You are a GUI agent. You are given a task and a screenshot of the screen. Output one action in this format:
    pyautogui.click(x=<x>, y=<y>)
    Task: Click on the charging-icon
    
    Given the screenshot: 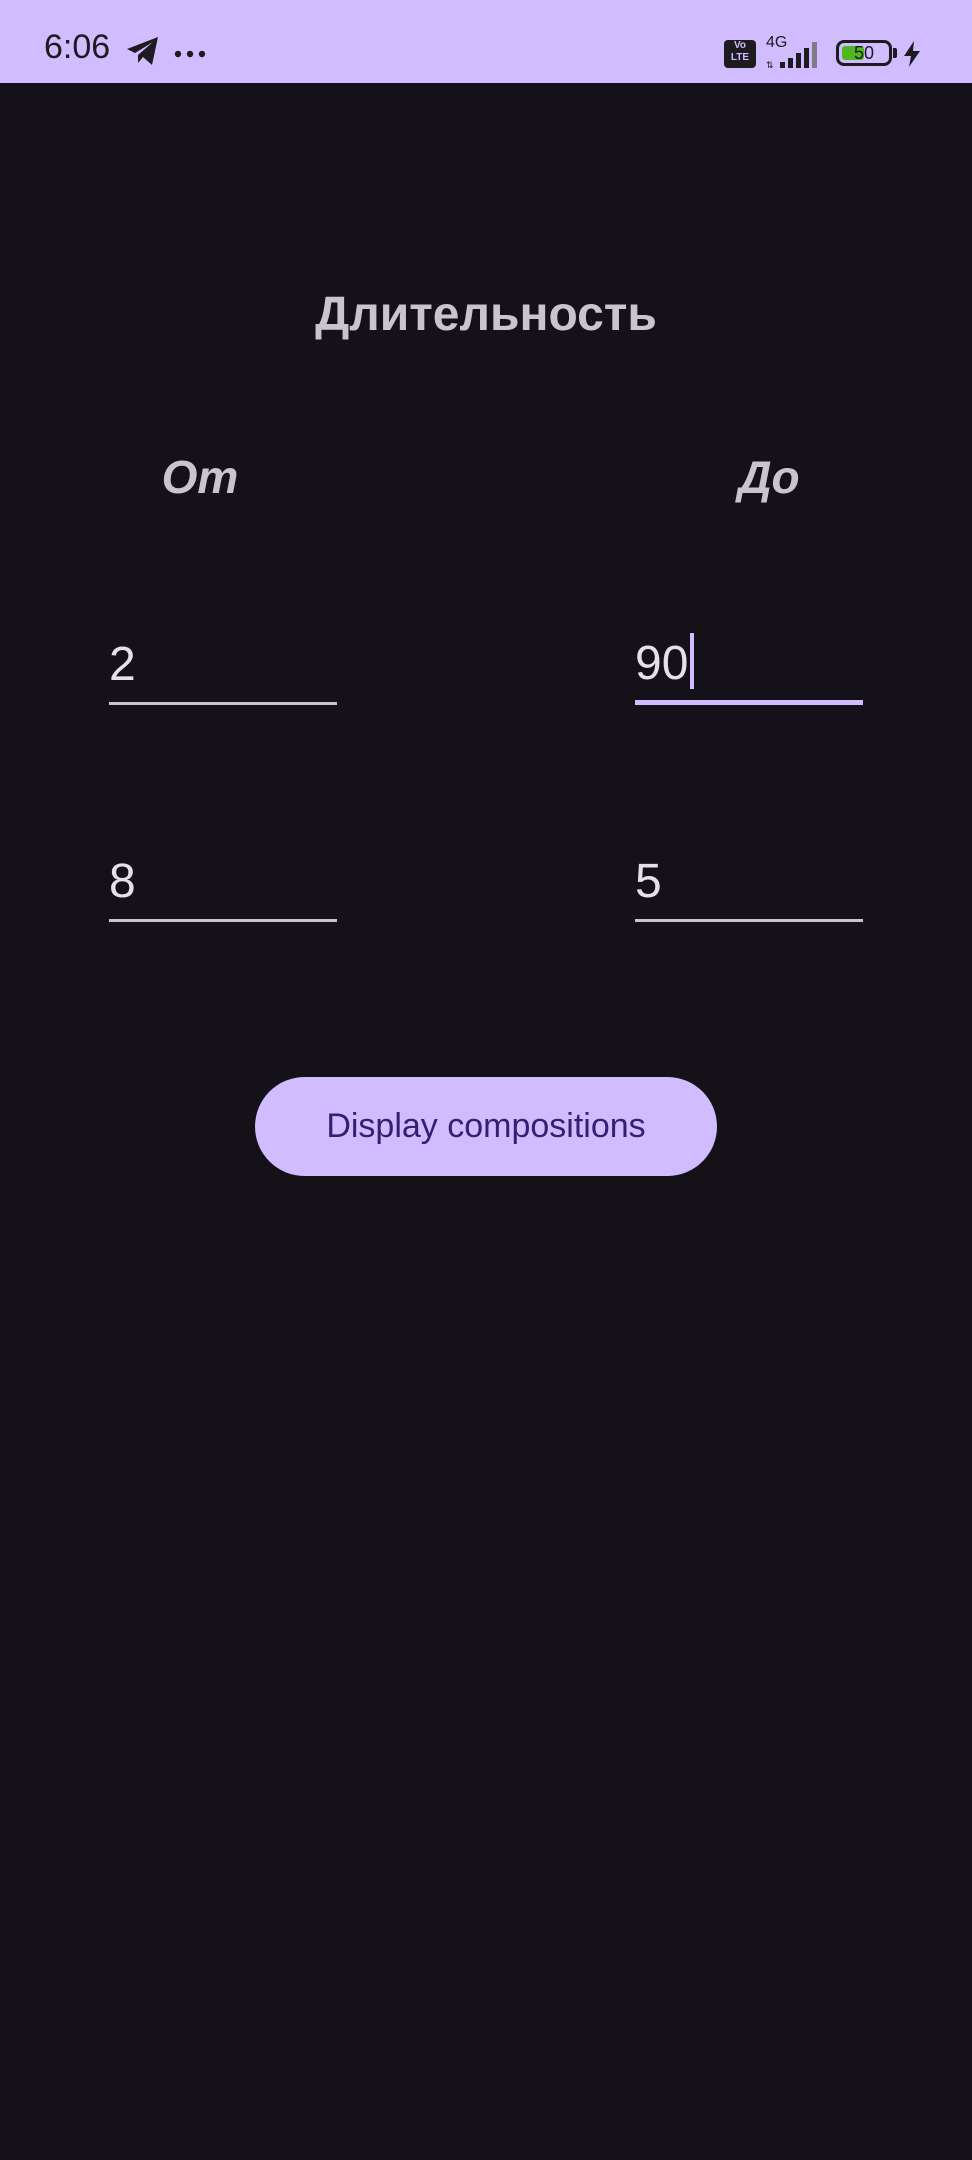 What is the action you would take?
    pyautogui.click(x=912, y=54)
    